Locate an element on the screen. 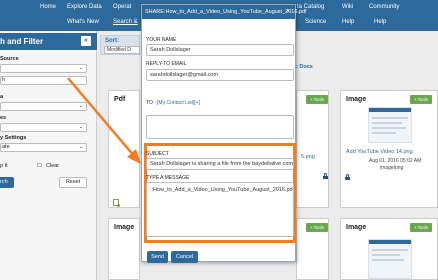 The width and height of the screenshot is (438, 280). card-type-label: Pdf is located at coordinates (120, 99).